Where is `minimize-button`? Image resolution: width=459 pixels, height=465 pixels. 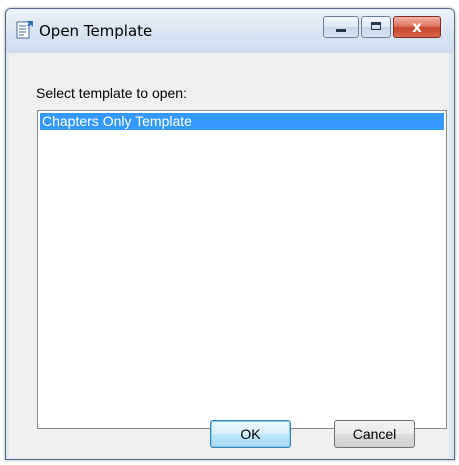 minimize-button is located at coordinates (341, 27).